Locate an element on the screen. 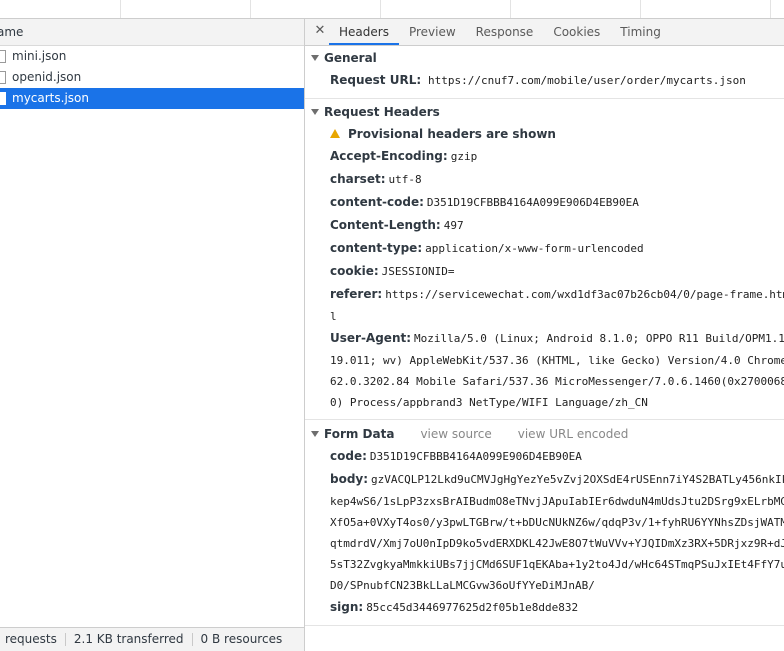  view-url-encoded-link: view URL encoded is located at coordinates (573, 434).